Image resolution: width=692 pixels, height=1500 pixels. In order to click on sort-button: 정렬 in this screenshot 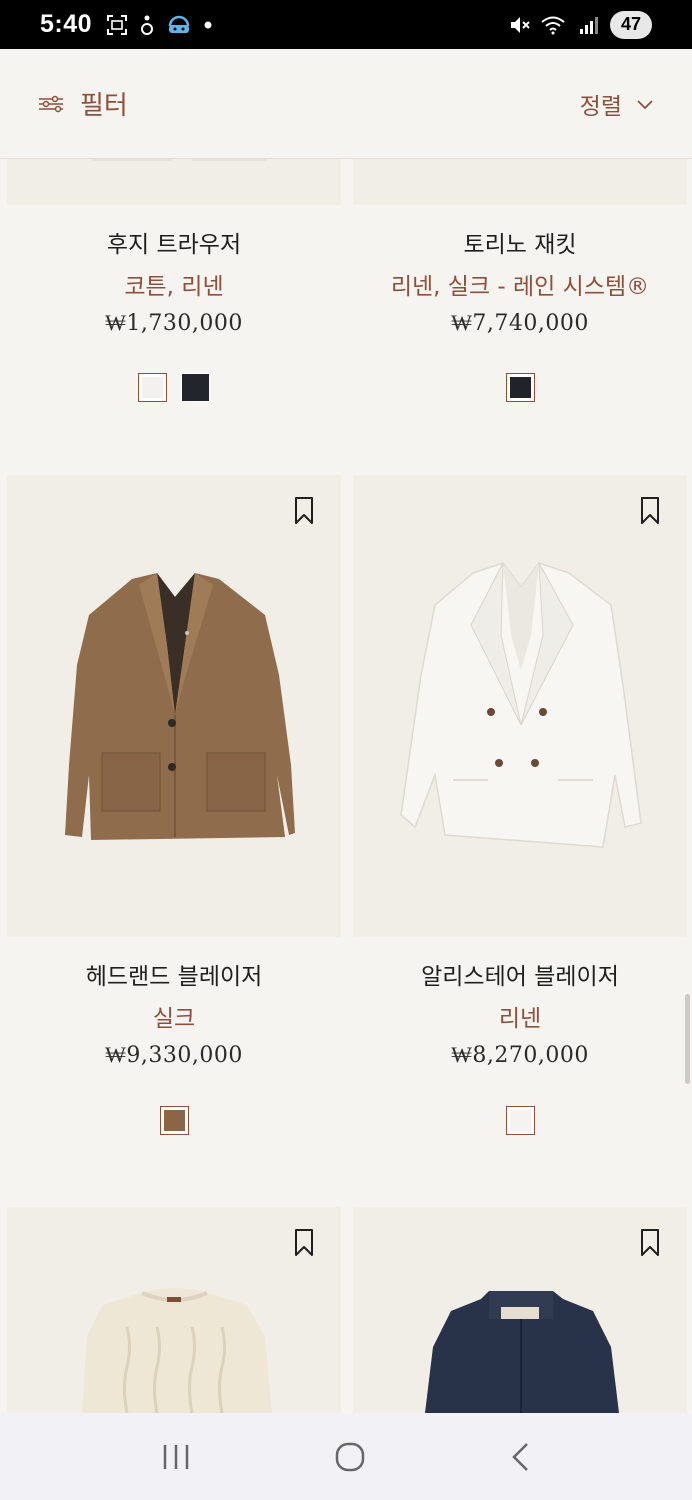, I will do `click(617, 104)`.